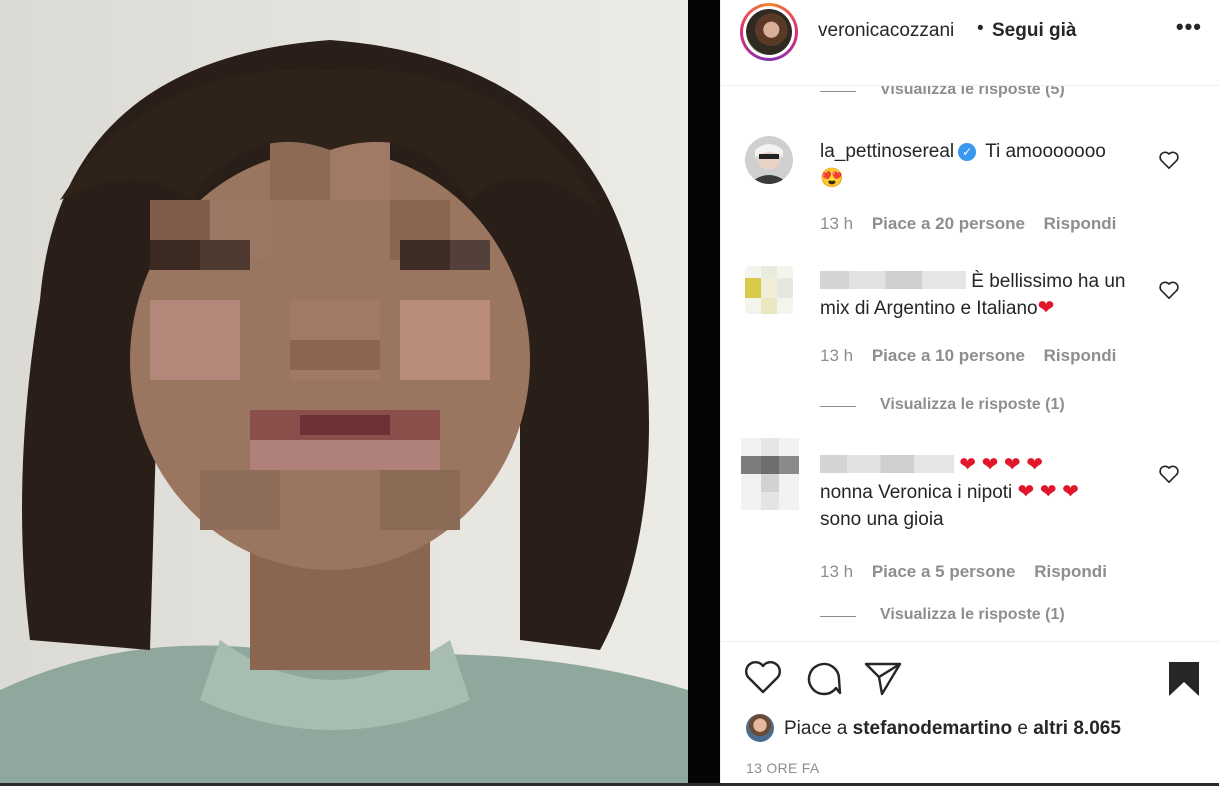 This screenshot has width=1219, height=786. Describe the element at coordinates (886, 31) in the screenshot. I see `author-username: veronicacozzani` at that location.